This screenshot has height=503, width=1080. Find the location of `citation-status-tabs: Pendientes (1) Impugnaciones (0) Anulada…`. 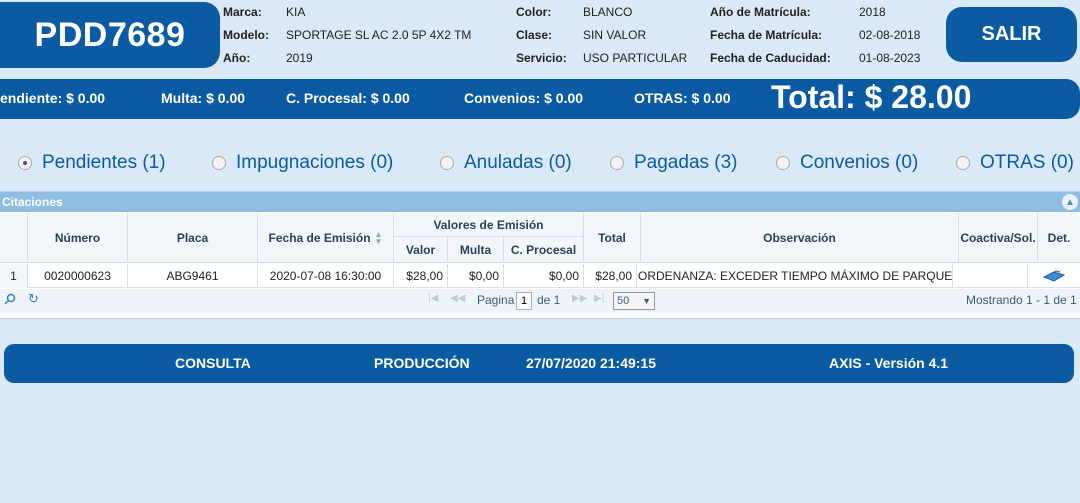

citation-status-tabs: Pendientes (1) Impugnaciones (0) Anulada… is located at coordinates (540, 165).